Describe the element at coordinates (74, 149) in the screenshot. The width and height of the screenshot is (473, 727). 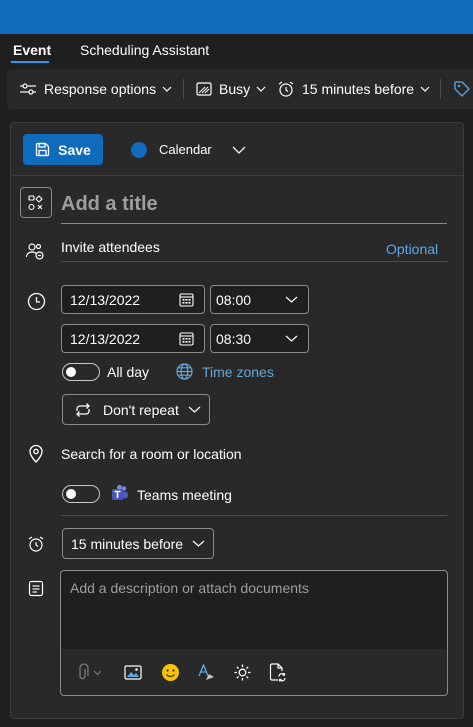
I see `save-label: Save` at that location.